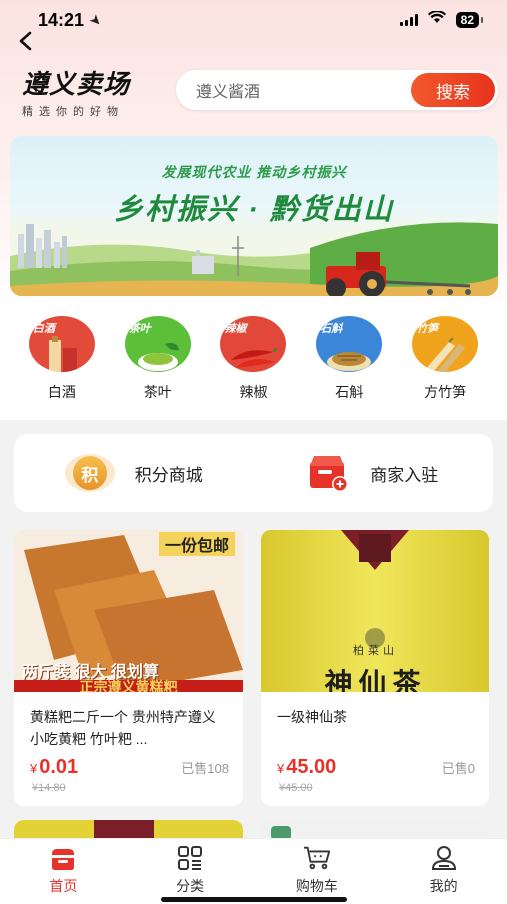  I want to click on logo-subtitle: 精选你的好物, so click(73, 112).